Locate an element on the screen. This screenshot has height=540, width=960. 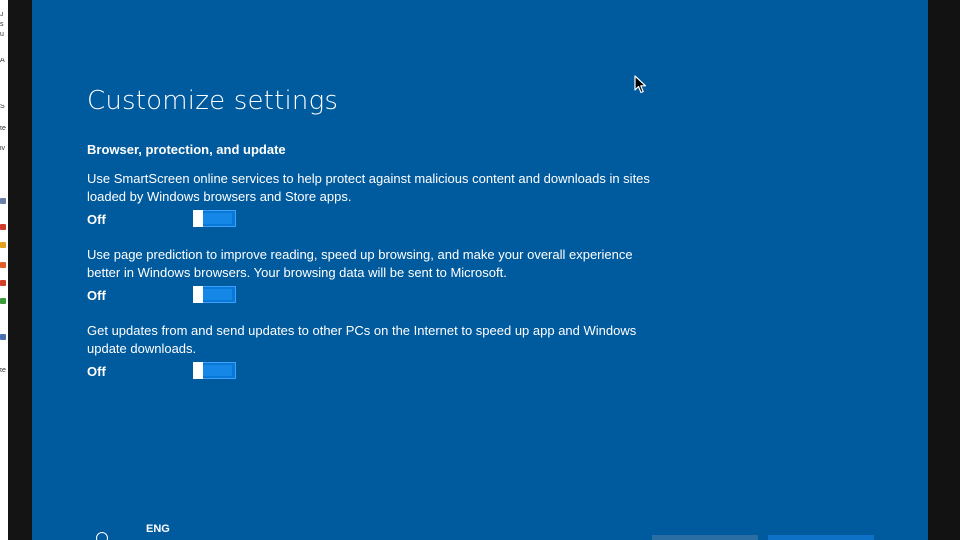
section-heading: Browser, protection, and update is located at coordinates (186, 149).